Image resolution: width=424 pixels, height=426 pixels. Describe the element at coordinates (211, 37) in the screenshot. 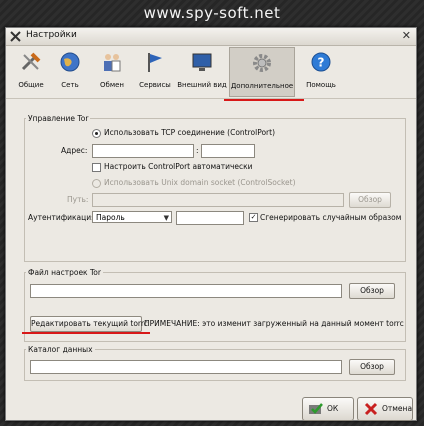

I see `title-bar: Настройки ✕` at that location.